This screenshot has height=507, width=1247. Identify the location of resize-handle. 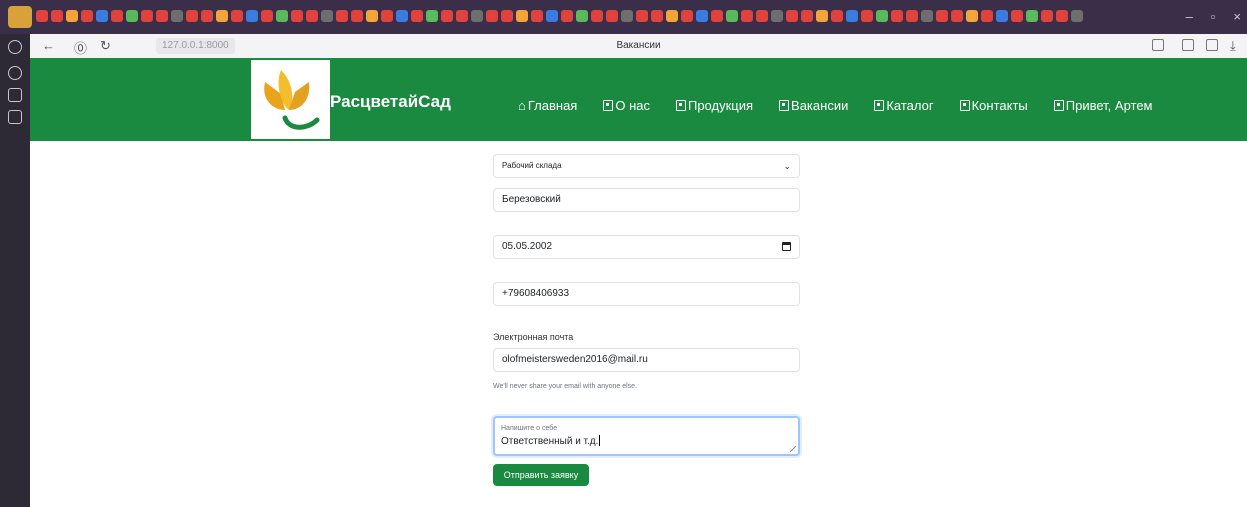
(793, 449).